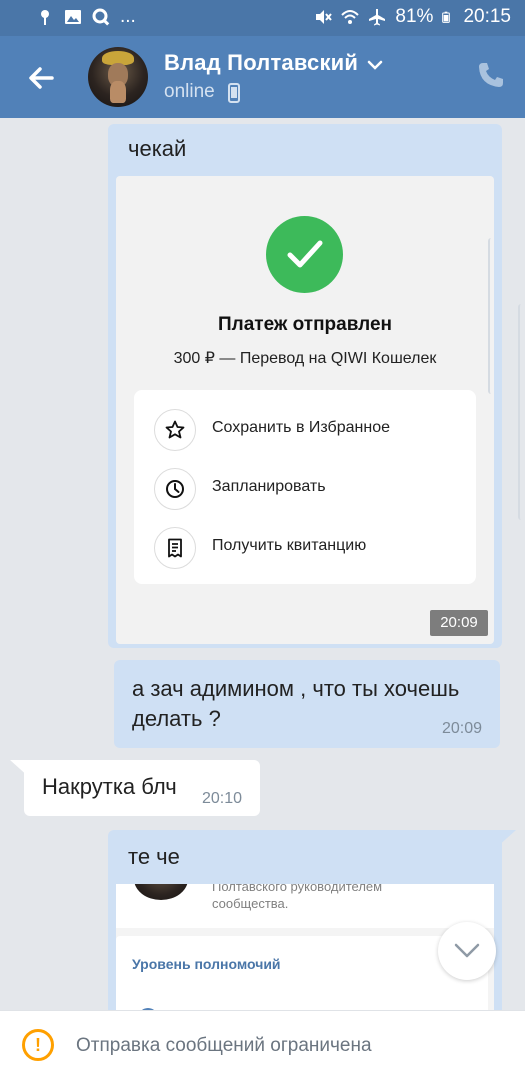  I want to click on action-label: Получить квитанцию, so click(289, 545).